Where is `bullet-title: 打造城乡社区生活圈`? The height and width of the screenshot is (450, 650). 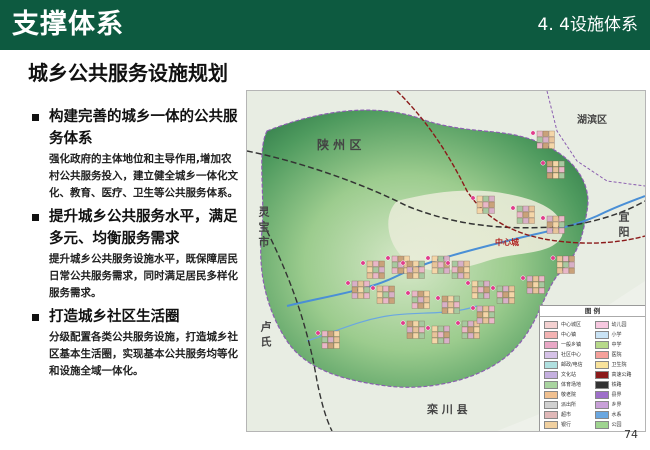 bullet-title: 打造城乡社区生活圈 is located at coordinates (114, 317).